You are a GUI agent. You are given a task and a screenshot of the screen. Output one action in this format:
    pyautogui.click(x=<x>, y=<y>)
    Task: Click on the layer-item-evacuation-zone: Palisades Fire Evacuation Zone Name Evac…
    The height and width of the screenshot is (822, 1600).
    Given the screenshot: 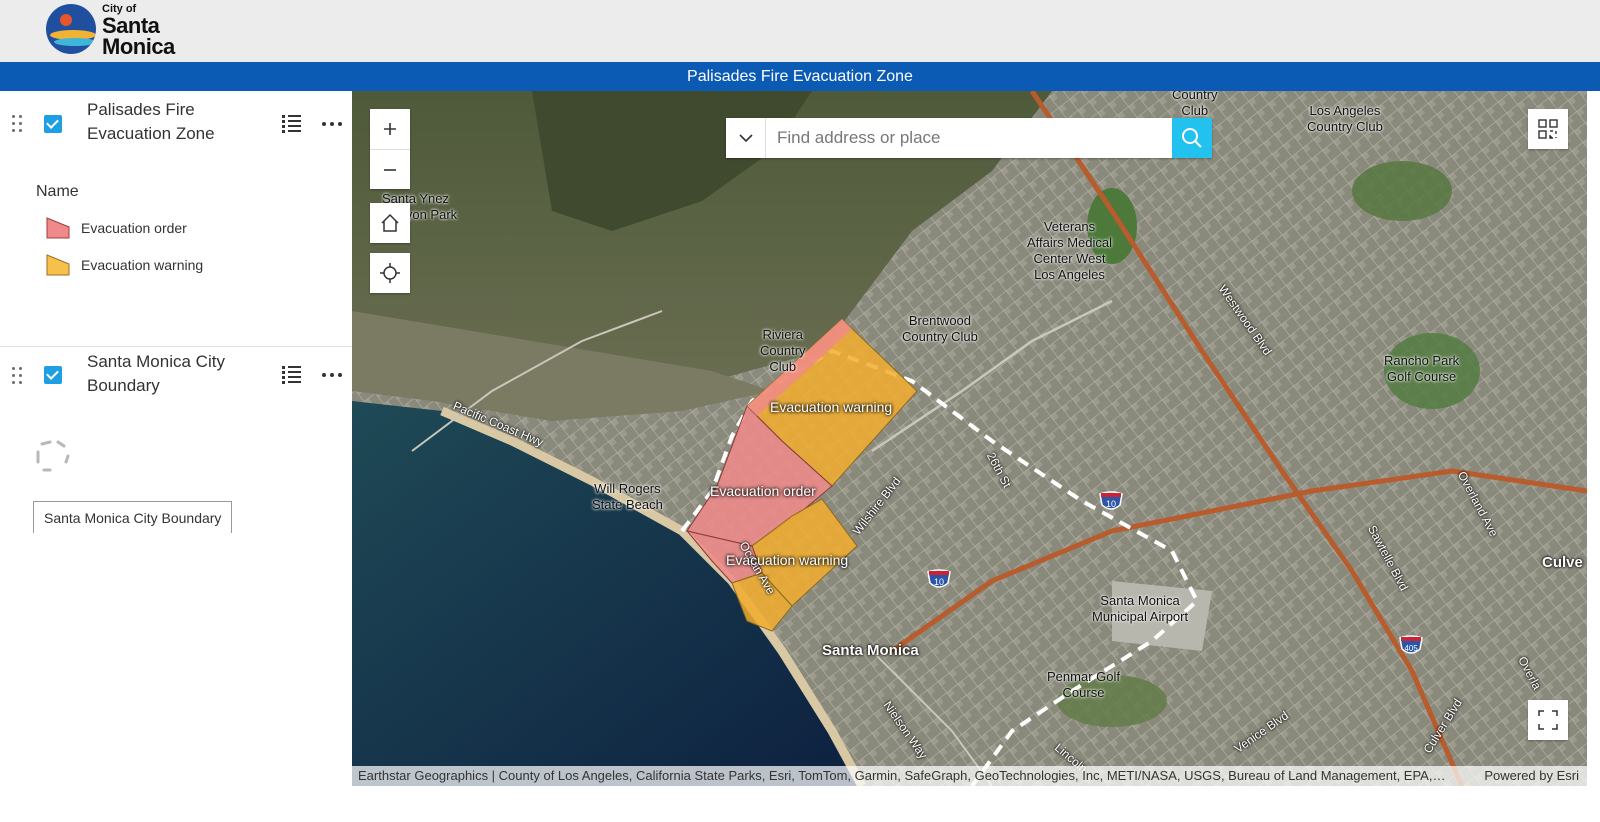 What is the action you would take?
    pyautogui.click(x=176, y=219)
    